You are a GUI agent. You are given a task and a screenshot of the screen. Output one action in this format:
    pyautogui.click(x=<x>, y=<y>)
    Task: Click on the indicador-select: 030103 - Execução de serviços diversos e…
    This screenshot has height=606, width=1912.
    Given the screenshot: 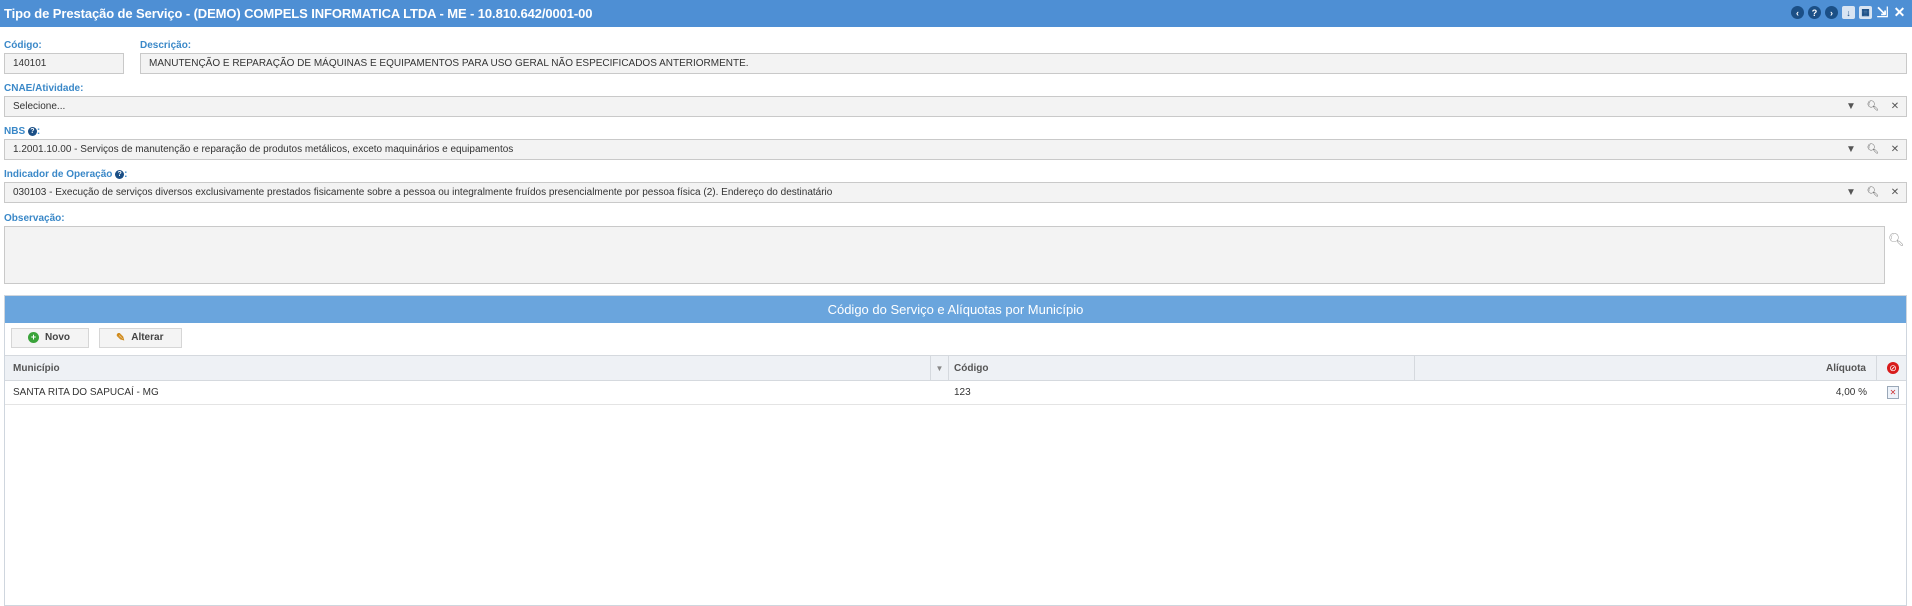 What is the action you would take?
    pyautogui.click(x=955, y=192)
    